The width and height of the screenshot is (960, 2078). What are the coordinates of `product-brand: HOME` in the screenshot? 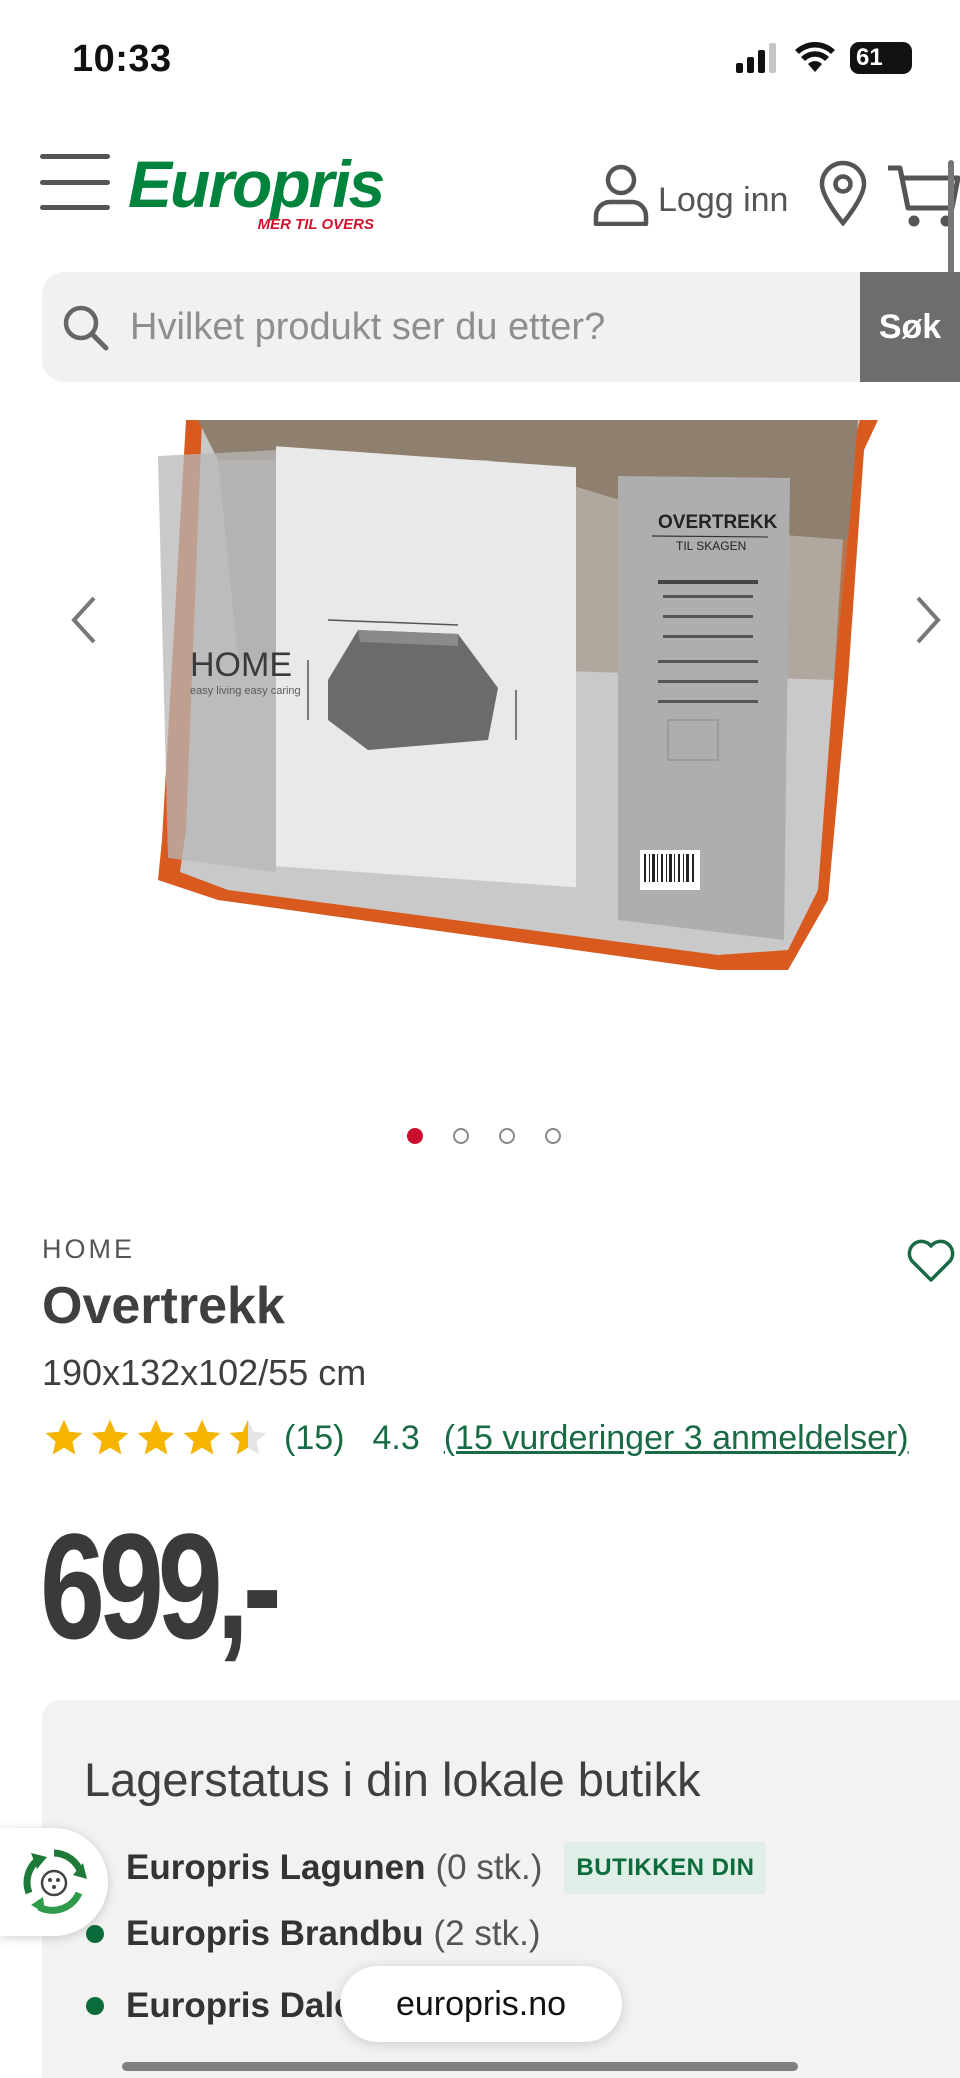 It's located at (88, 1249).